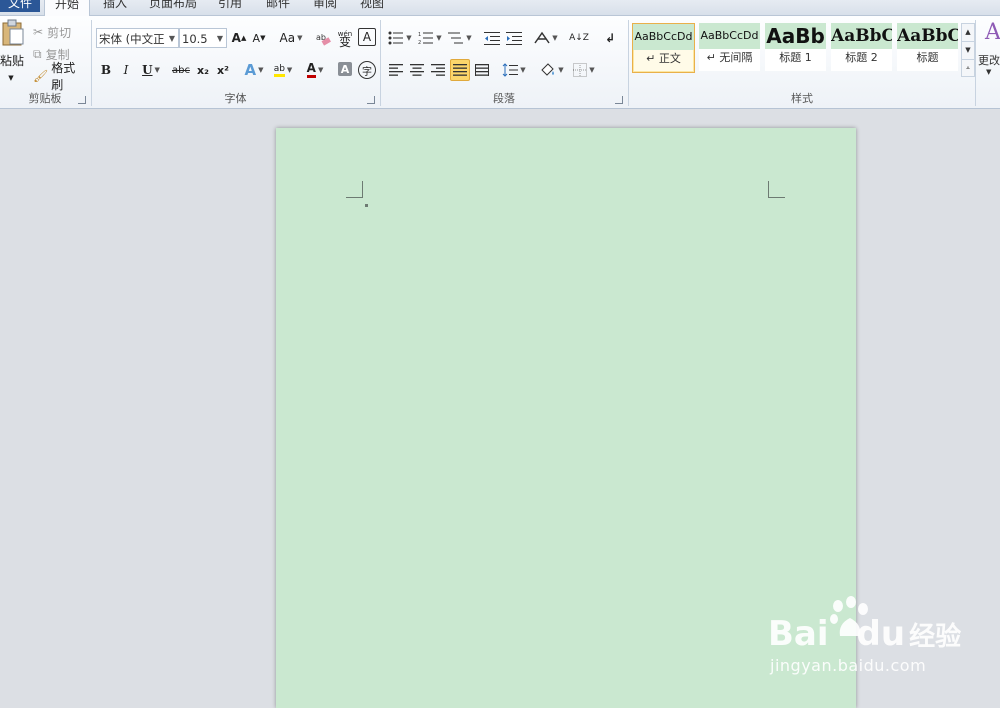 The height and width of the screenshot is (708, 1000). Describe the element at coordinates (173, 6) in the screenshot. I see `tab-page-layout: 页面布局` at that location.